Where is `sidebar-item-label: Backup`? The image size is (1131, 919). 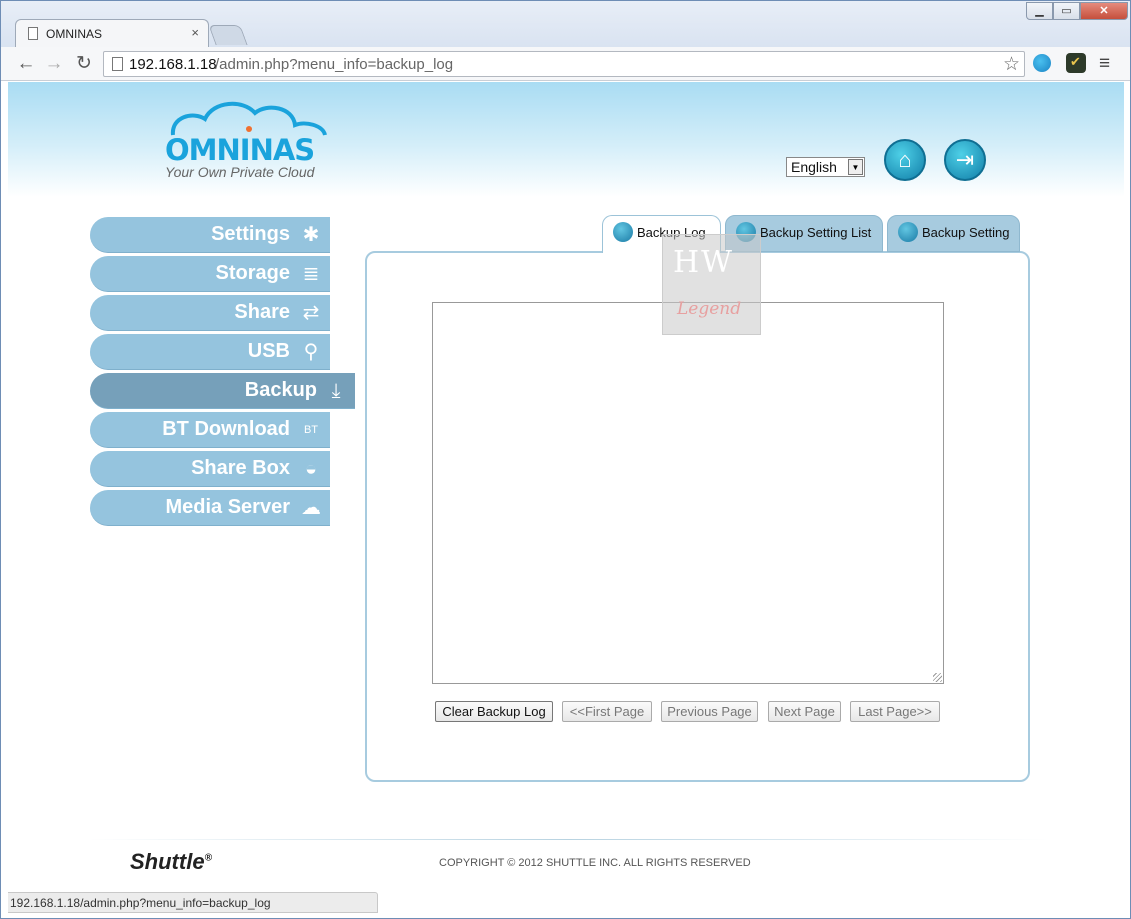
sidebar-item-label: Backup is located at coordinates (280, 390).